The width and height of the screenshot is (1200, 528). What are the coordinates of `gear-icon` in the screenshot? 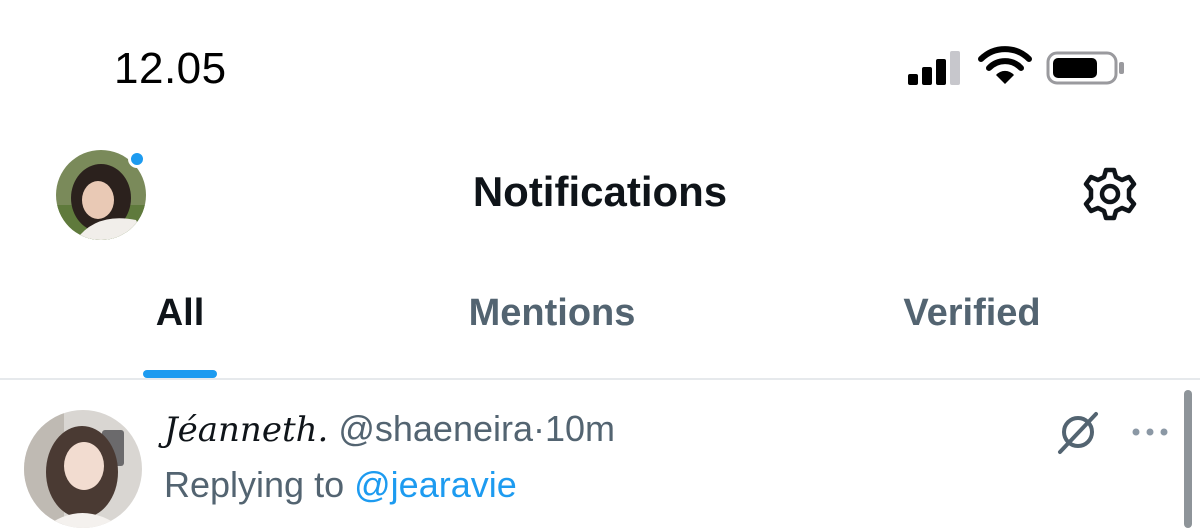 It's located at (1110, 194).